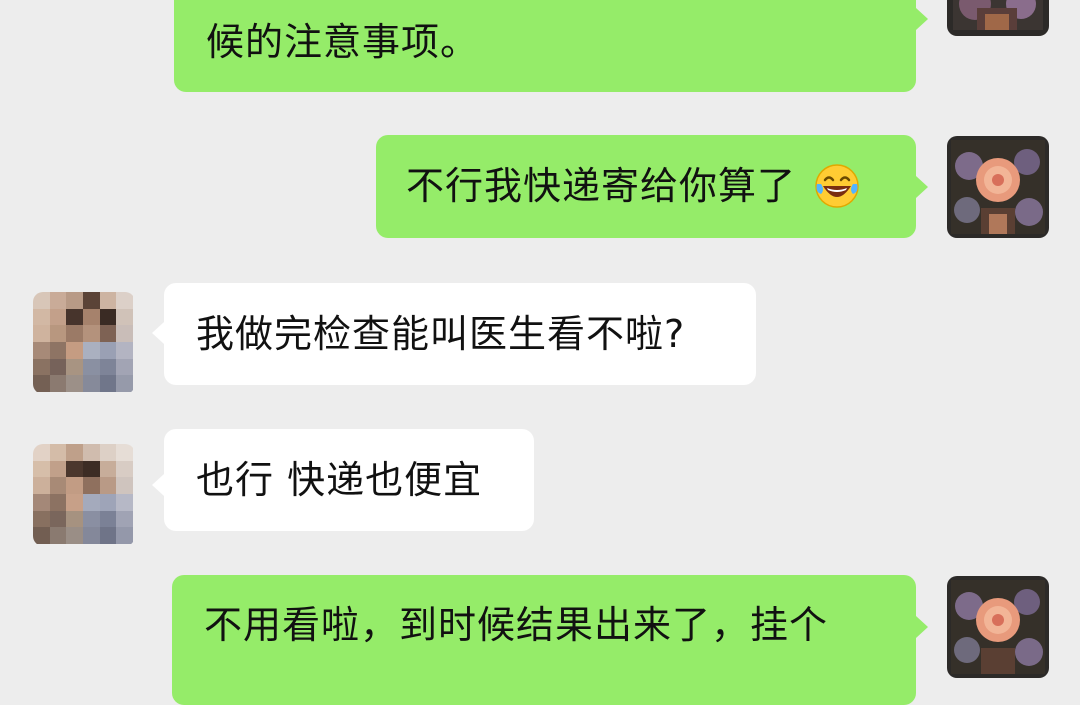 This screenshot has width=1080, height=705. I want to click on message-text: 我做完检查能叫医生看不啦?, so click(441, 334).